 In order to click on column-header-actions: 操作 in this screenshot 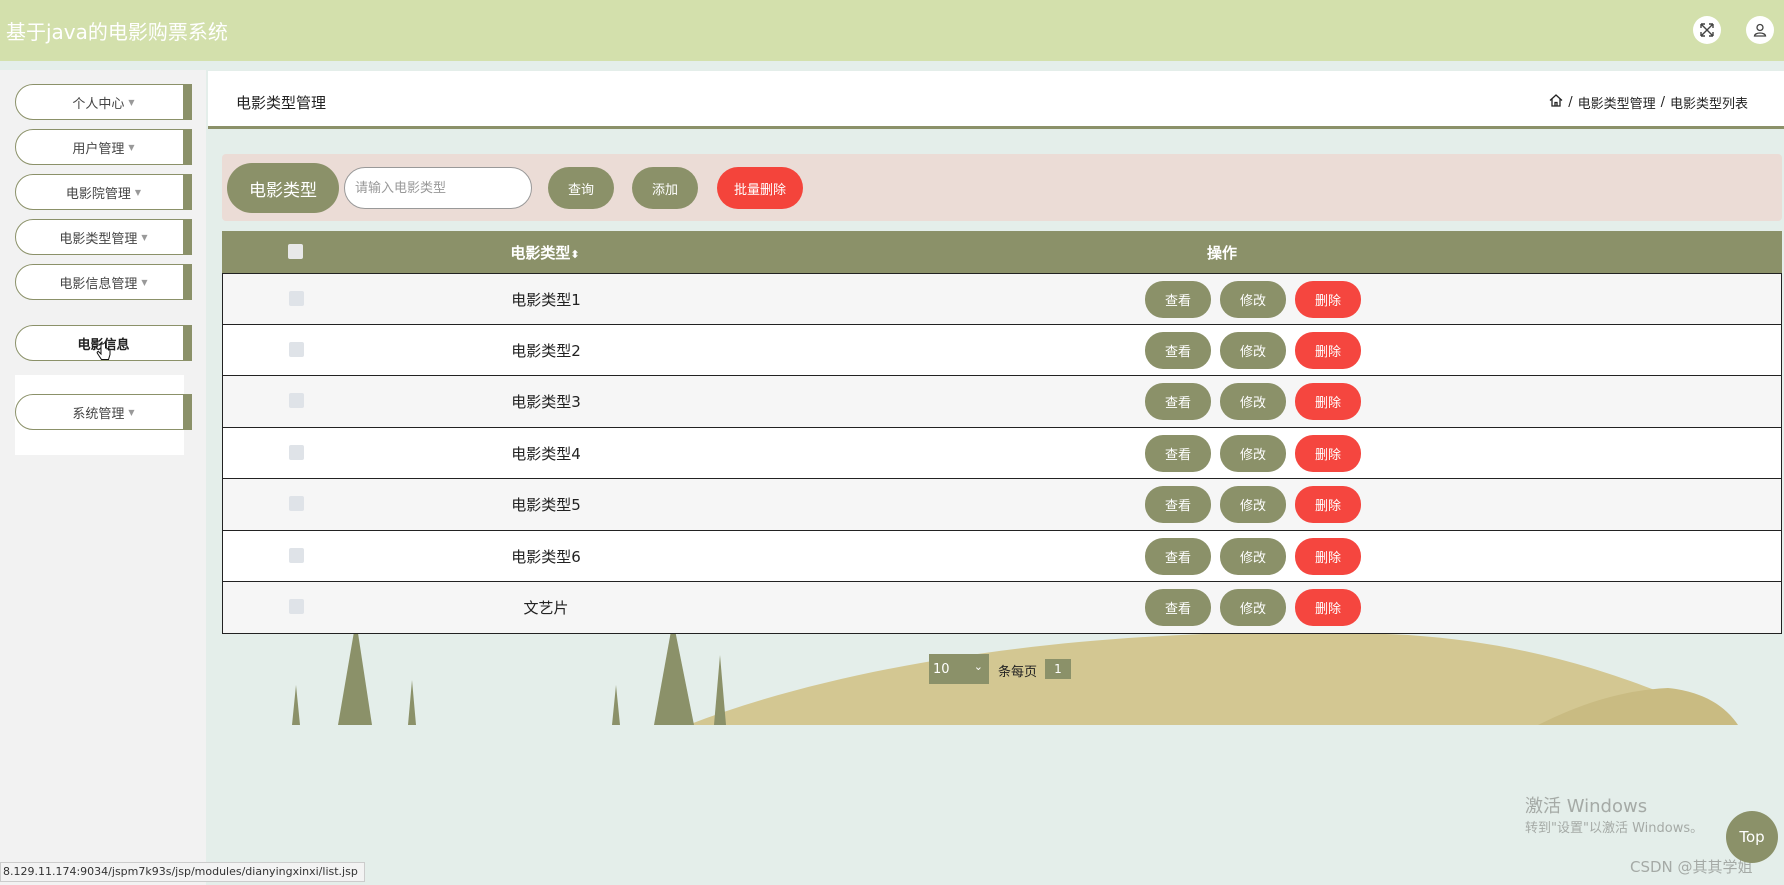, I will do `click(1222, 253)`.